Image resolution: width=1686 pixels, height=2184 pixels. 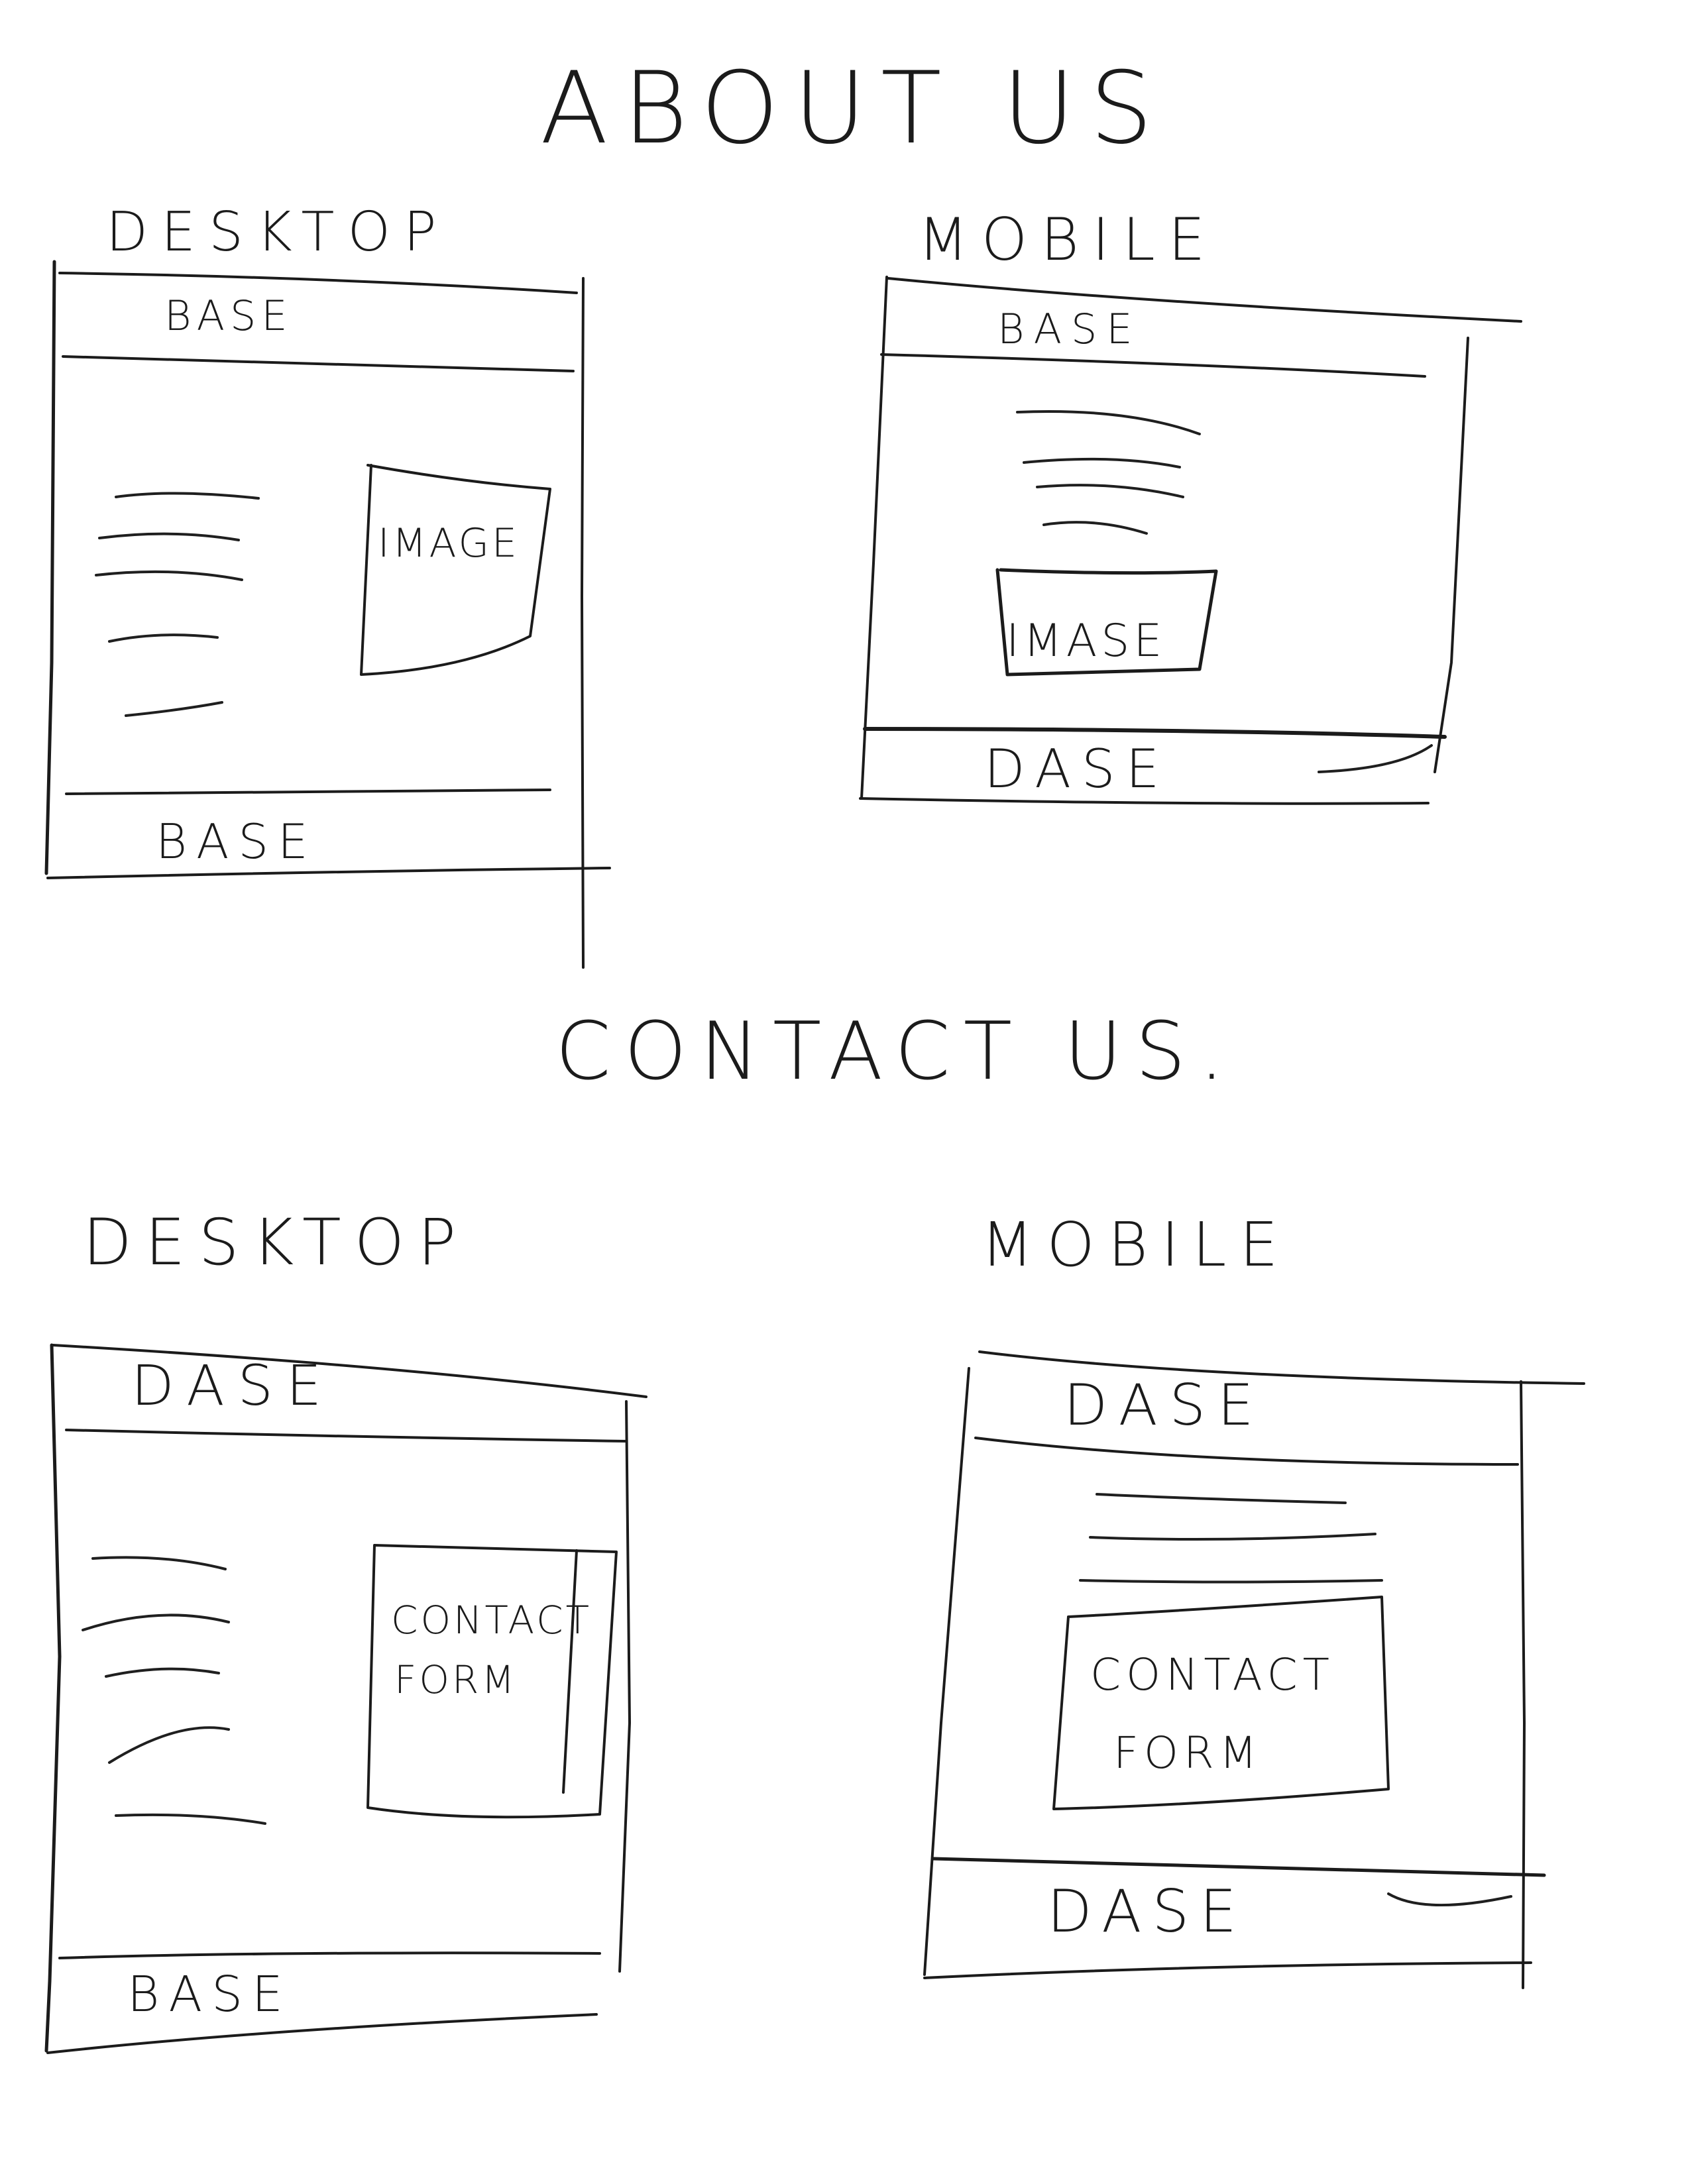 I want to click on about-desktop-header-label: BASE, so click(x=228, y=316).